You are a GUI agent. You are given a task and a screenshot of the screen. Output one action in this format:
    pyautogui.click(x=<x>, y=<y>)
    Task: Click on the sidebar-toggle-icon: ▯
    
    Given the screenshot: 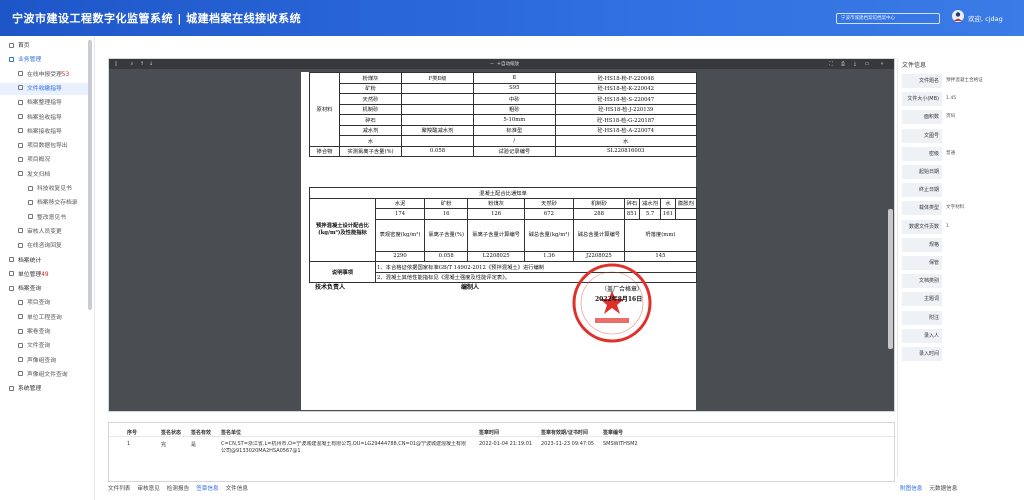 What is the action you would take?
    pyautogui.click(x=116, y=64)
    